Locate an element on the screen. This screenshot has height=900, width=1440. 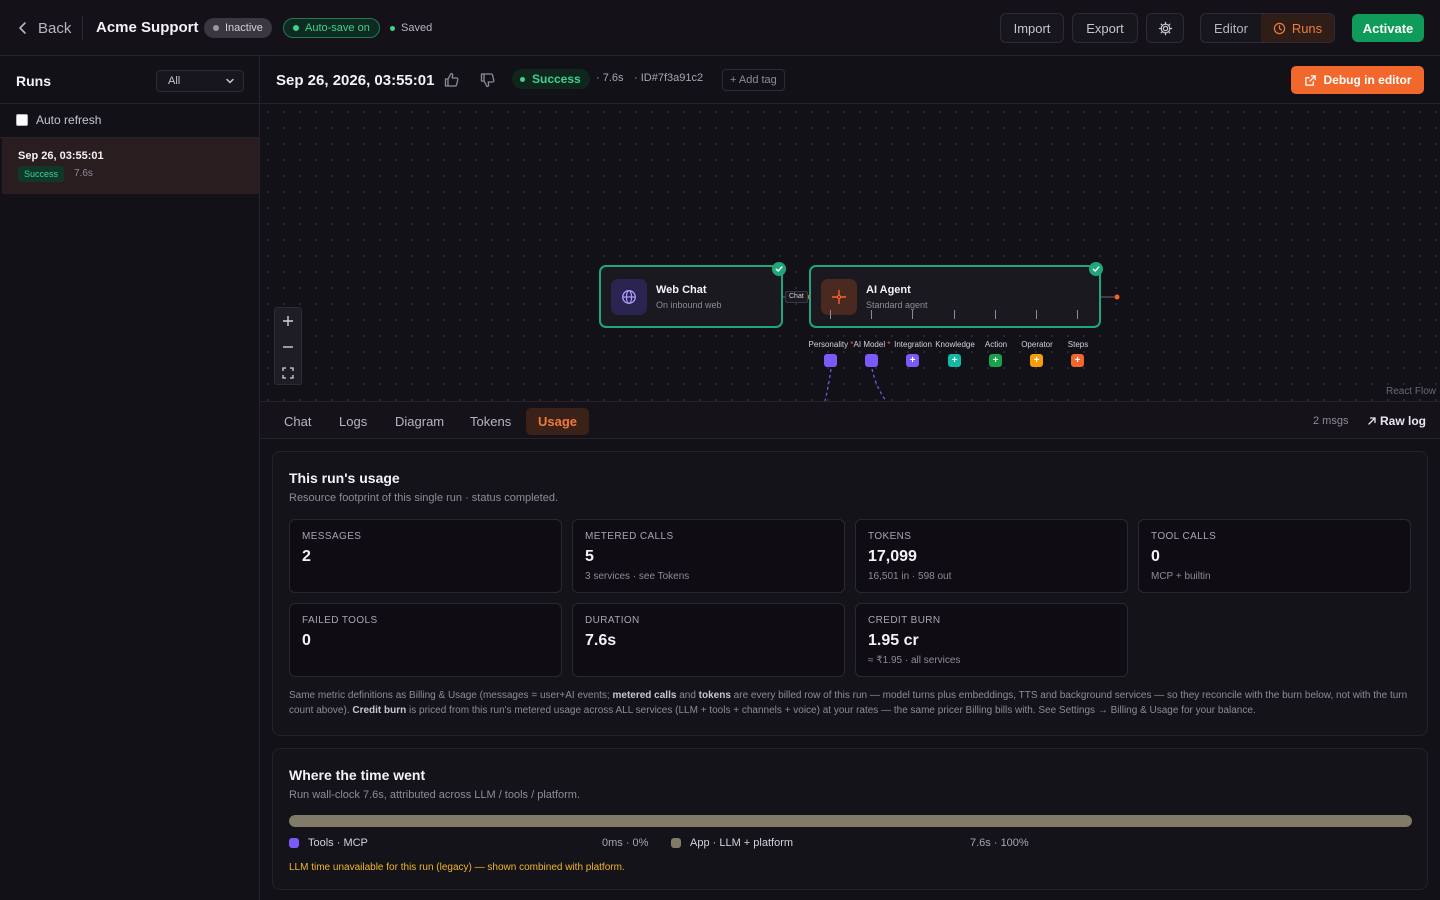
metric-label: DURATION is located at coordinates (612, 620).